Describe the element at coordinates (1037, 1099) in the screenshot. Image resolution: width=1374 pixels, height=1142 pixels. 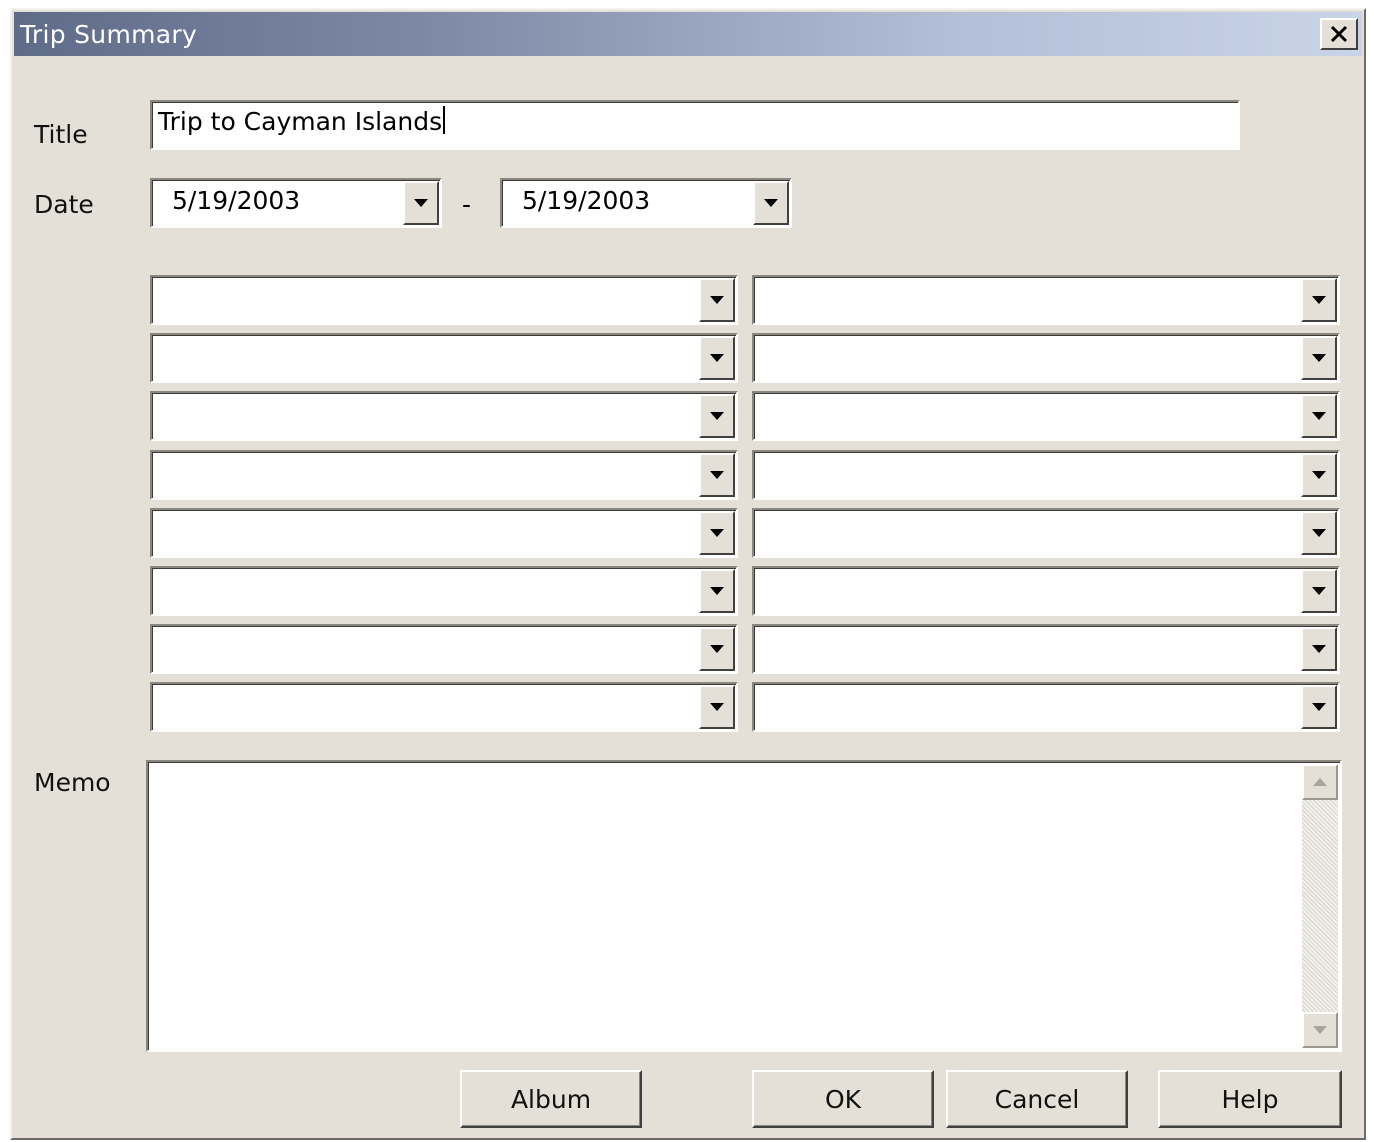
I see `cancel-button: Cancel` at that location.